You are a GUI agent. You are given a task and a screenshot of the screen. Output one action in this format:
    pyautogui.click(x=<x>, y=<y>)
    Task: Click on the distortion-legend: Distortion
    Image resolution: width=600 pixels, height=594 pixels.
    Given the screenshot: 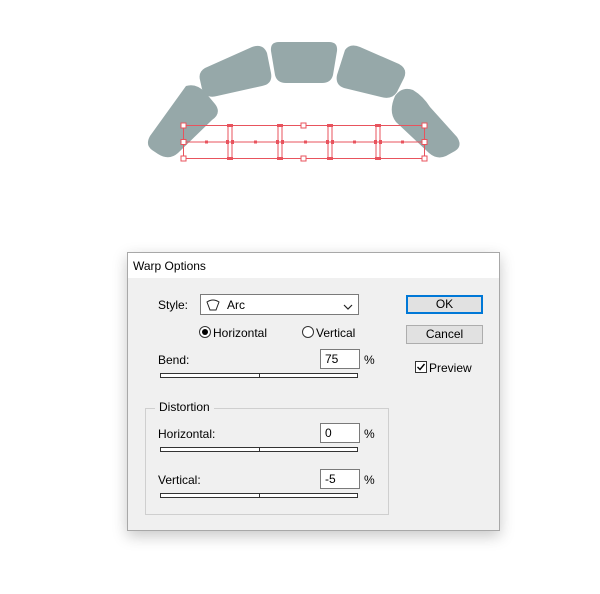 What is the action you would take?
    pyautogui.click(x=184, y=407)
    